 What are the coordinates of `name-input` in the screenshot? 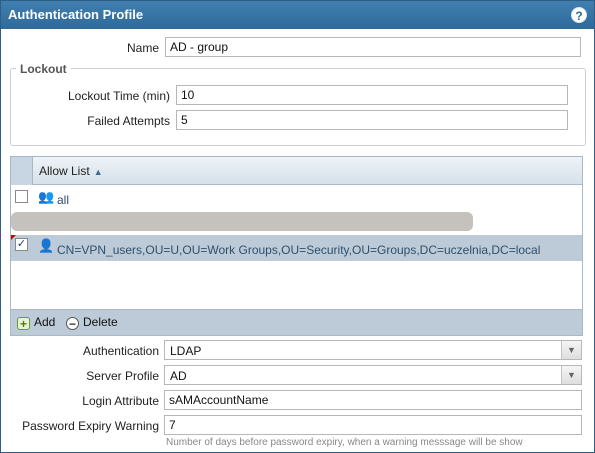 It's located at (373, 47).